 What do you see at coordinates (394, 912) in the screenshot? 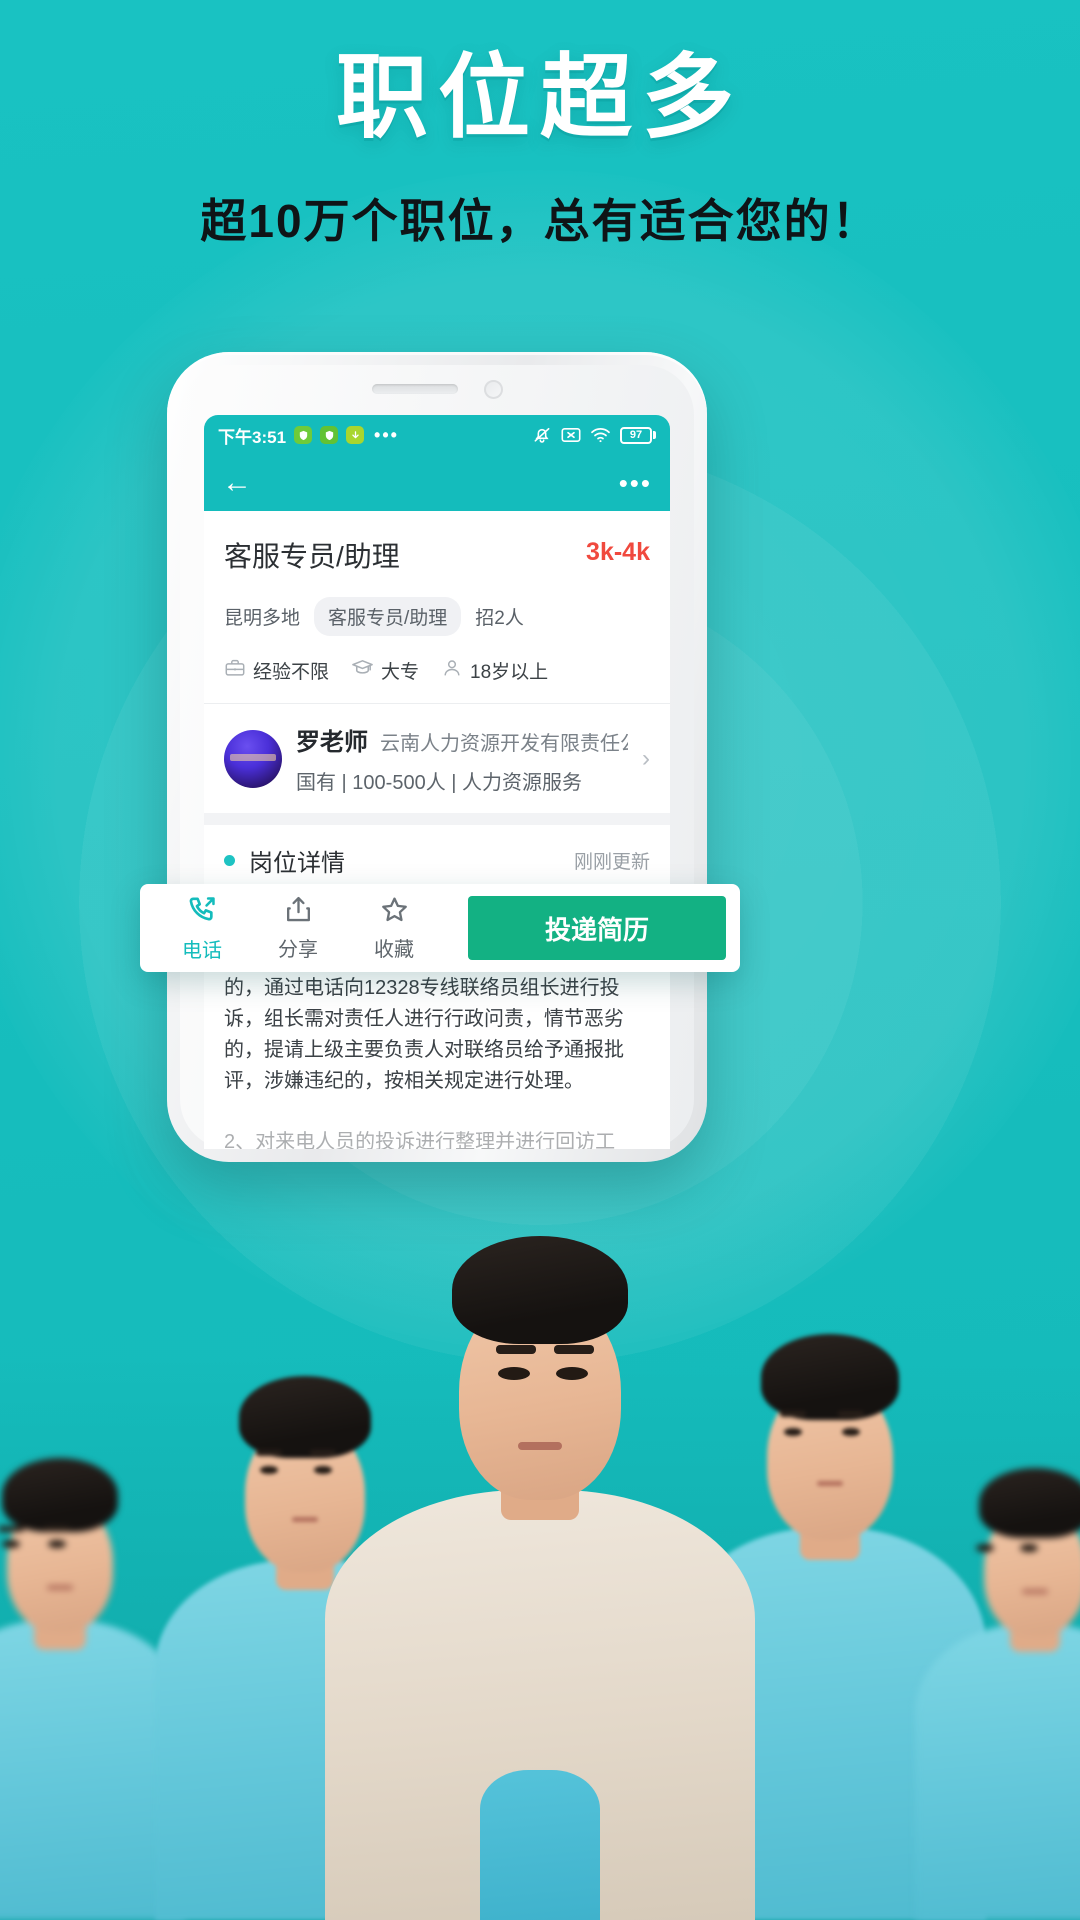
I see `star-icon` at bounding box center [394, 912].